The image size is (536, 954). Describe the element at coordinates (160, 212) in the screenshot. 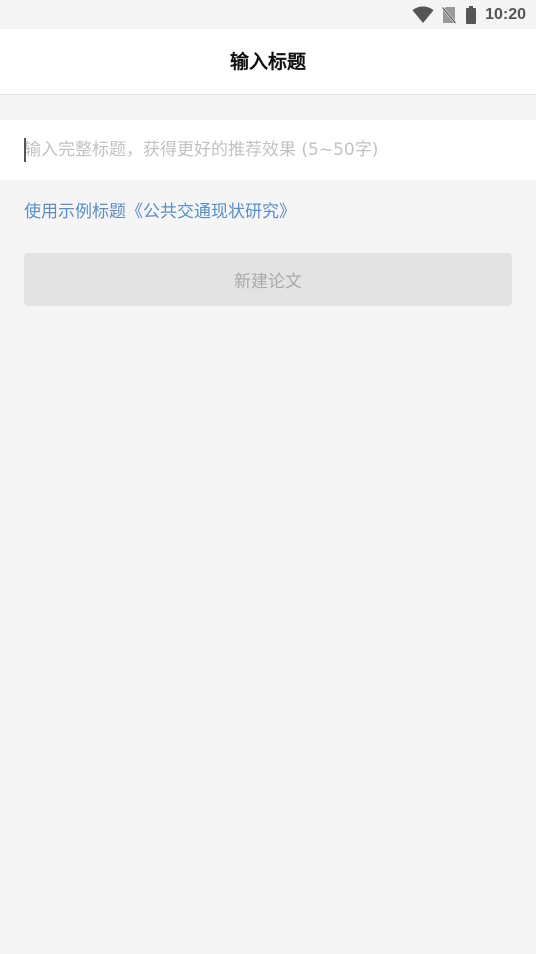

I see `use-example-title-link: 使用示例标题《公共交通现状研究》` at that location.